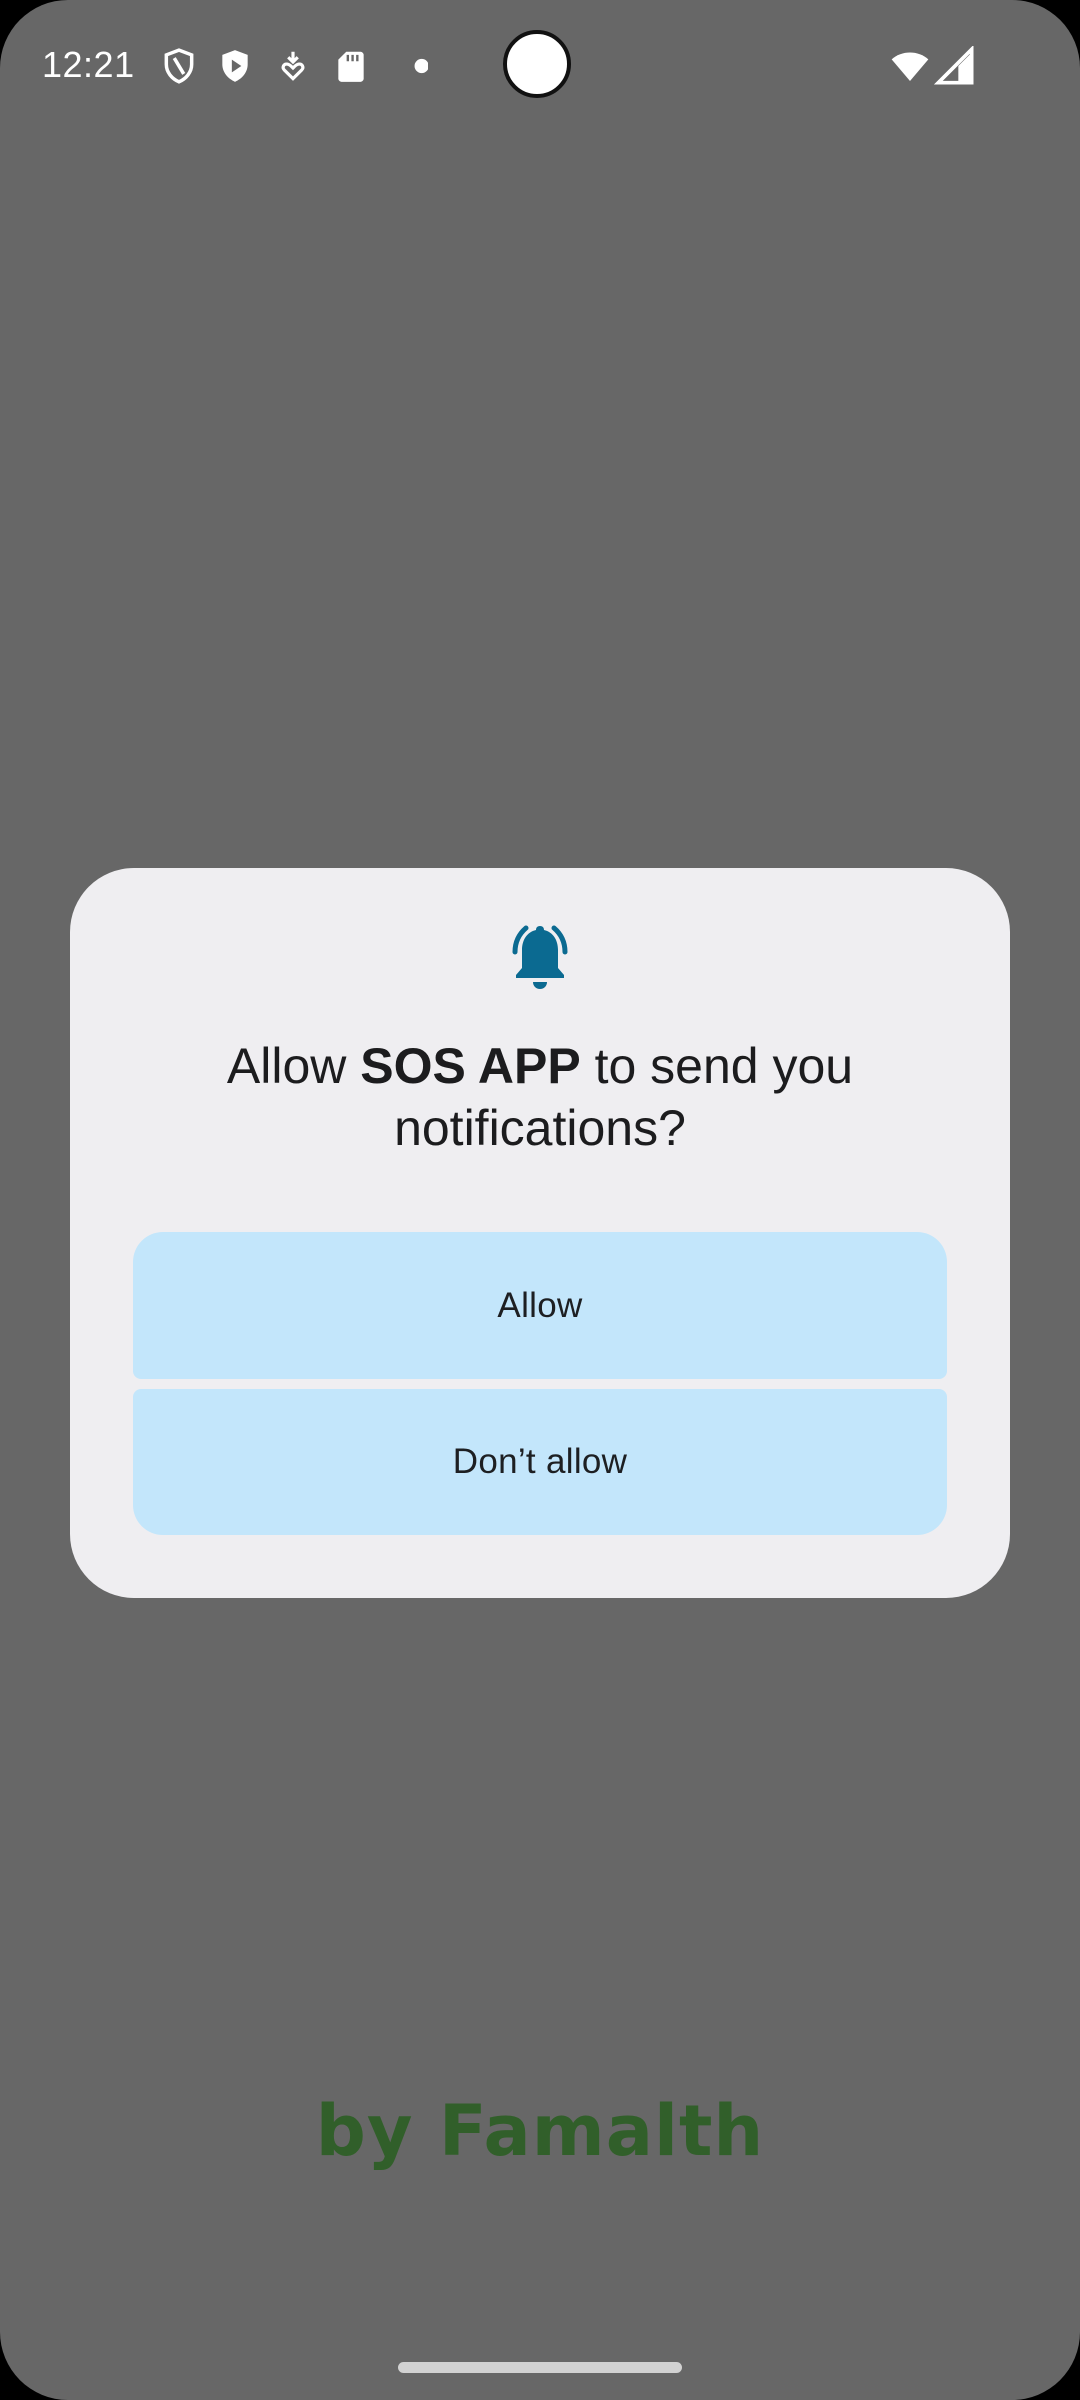 This screenshot has width=1080, height=2400. What do you see at coordinates (235, 66) in the screenshot?
I see `shield-play-icon` at bounding box center [235, 66].